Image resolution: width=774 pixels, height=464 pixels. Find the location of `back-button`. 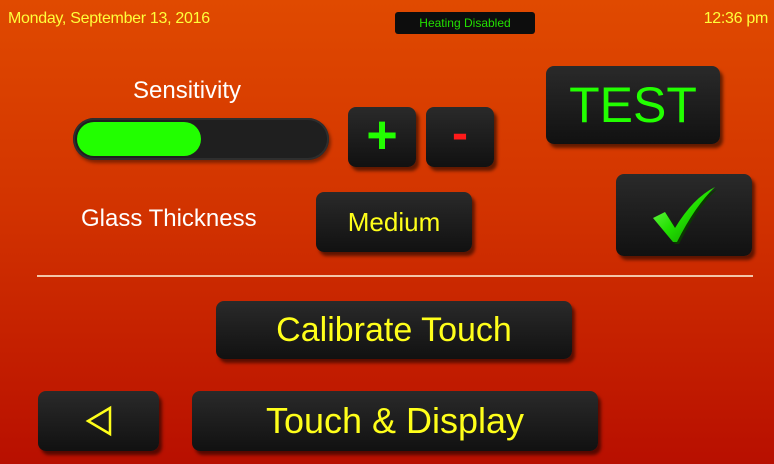

back-button is located at coordinates (98, 421).